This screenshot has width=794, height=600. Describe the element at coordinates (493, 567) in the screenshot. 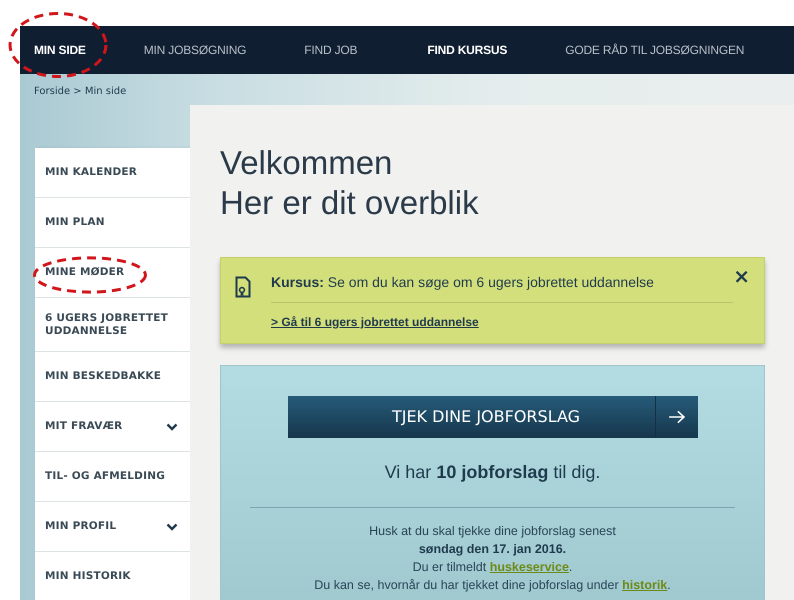

I see `reminder-text: Du er tilmeldt huskeservice.` at that location.